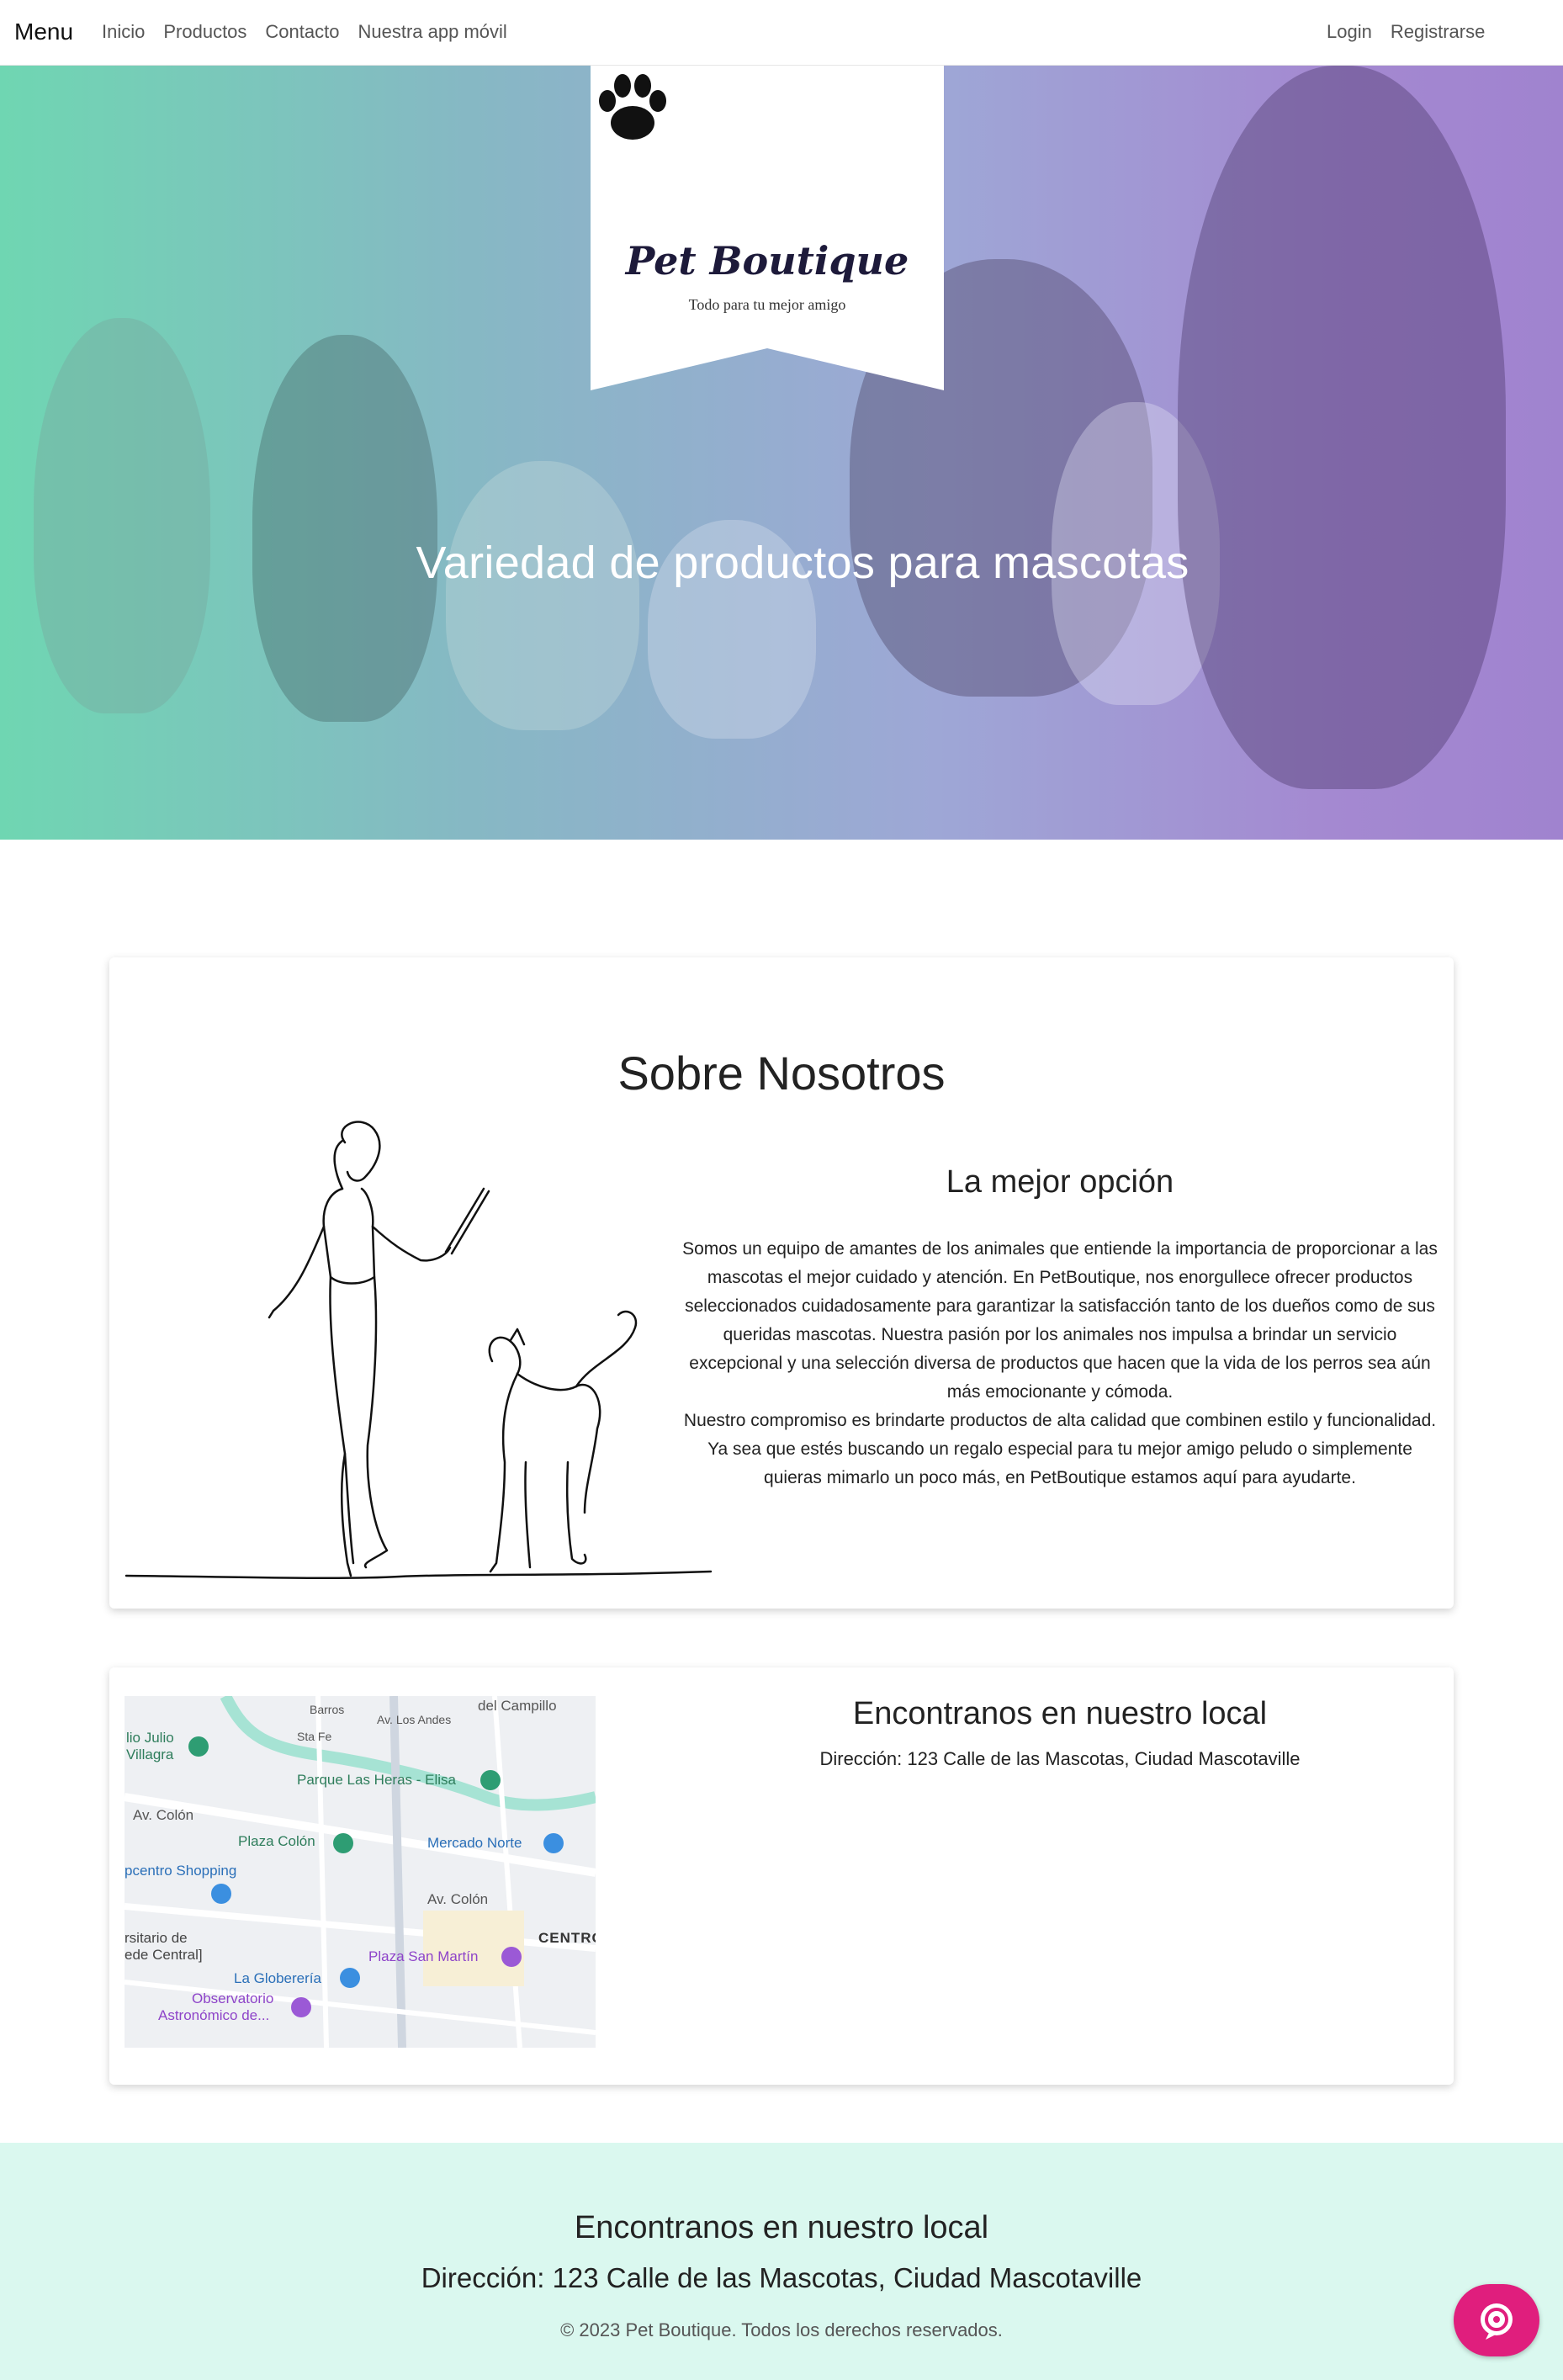  I want to click on map-label: Parque Las Heras - Elisa, so click(376, 1780).